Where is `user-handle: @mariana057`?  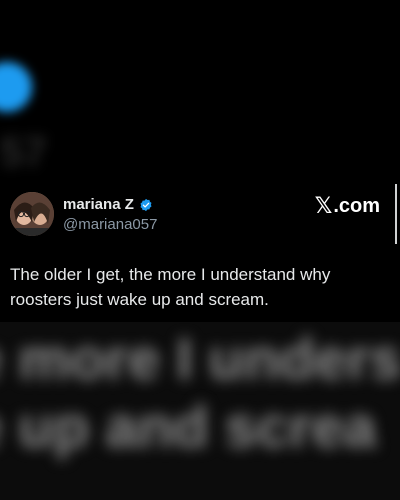 user-handle: @mariana057 is located at coordinates (110, 224).